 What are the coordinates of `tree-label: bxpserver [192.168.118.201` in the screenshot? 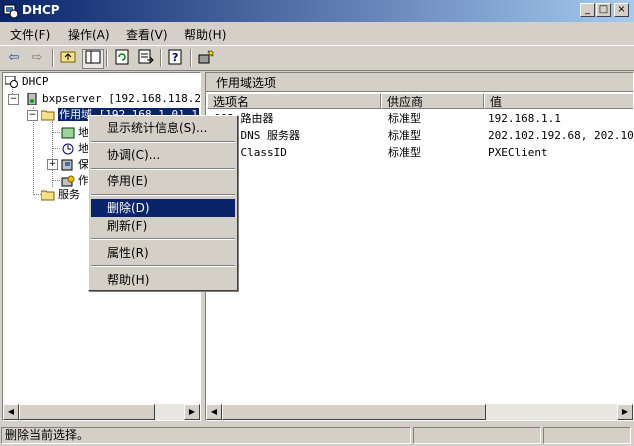 It's located at (121, 98).